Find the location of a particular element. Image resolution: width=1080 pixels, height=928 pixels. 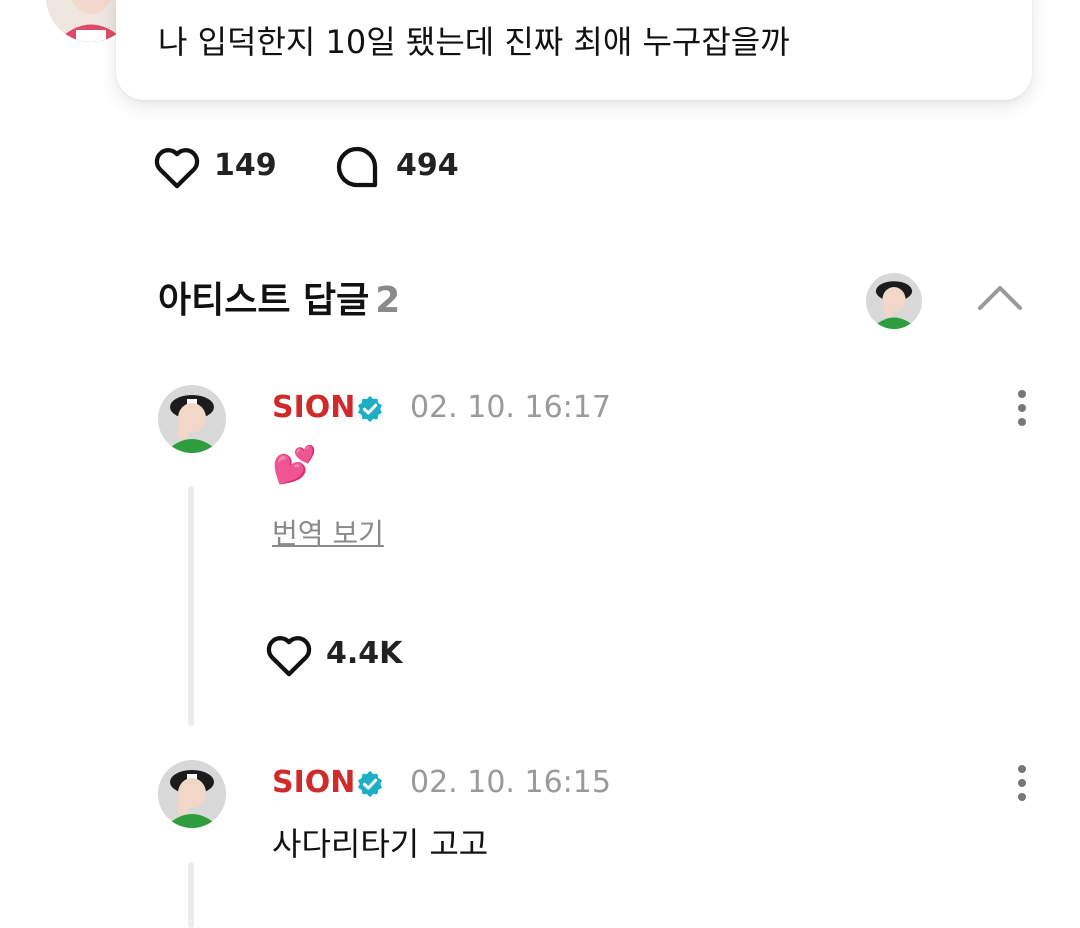

speech-bubble-icon is located at coordinates (357, 167).